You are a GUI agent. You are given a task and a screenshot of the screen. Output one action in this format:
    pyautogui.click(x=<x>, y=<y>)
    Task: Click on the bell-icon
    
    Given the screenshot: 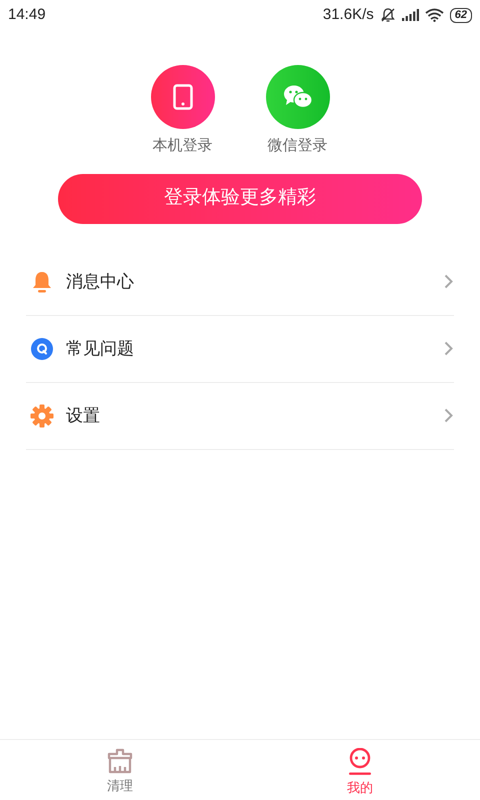 What is the action you would take?
    pyautogui.click(x=42, y=281)
    